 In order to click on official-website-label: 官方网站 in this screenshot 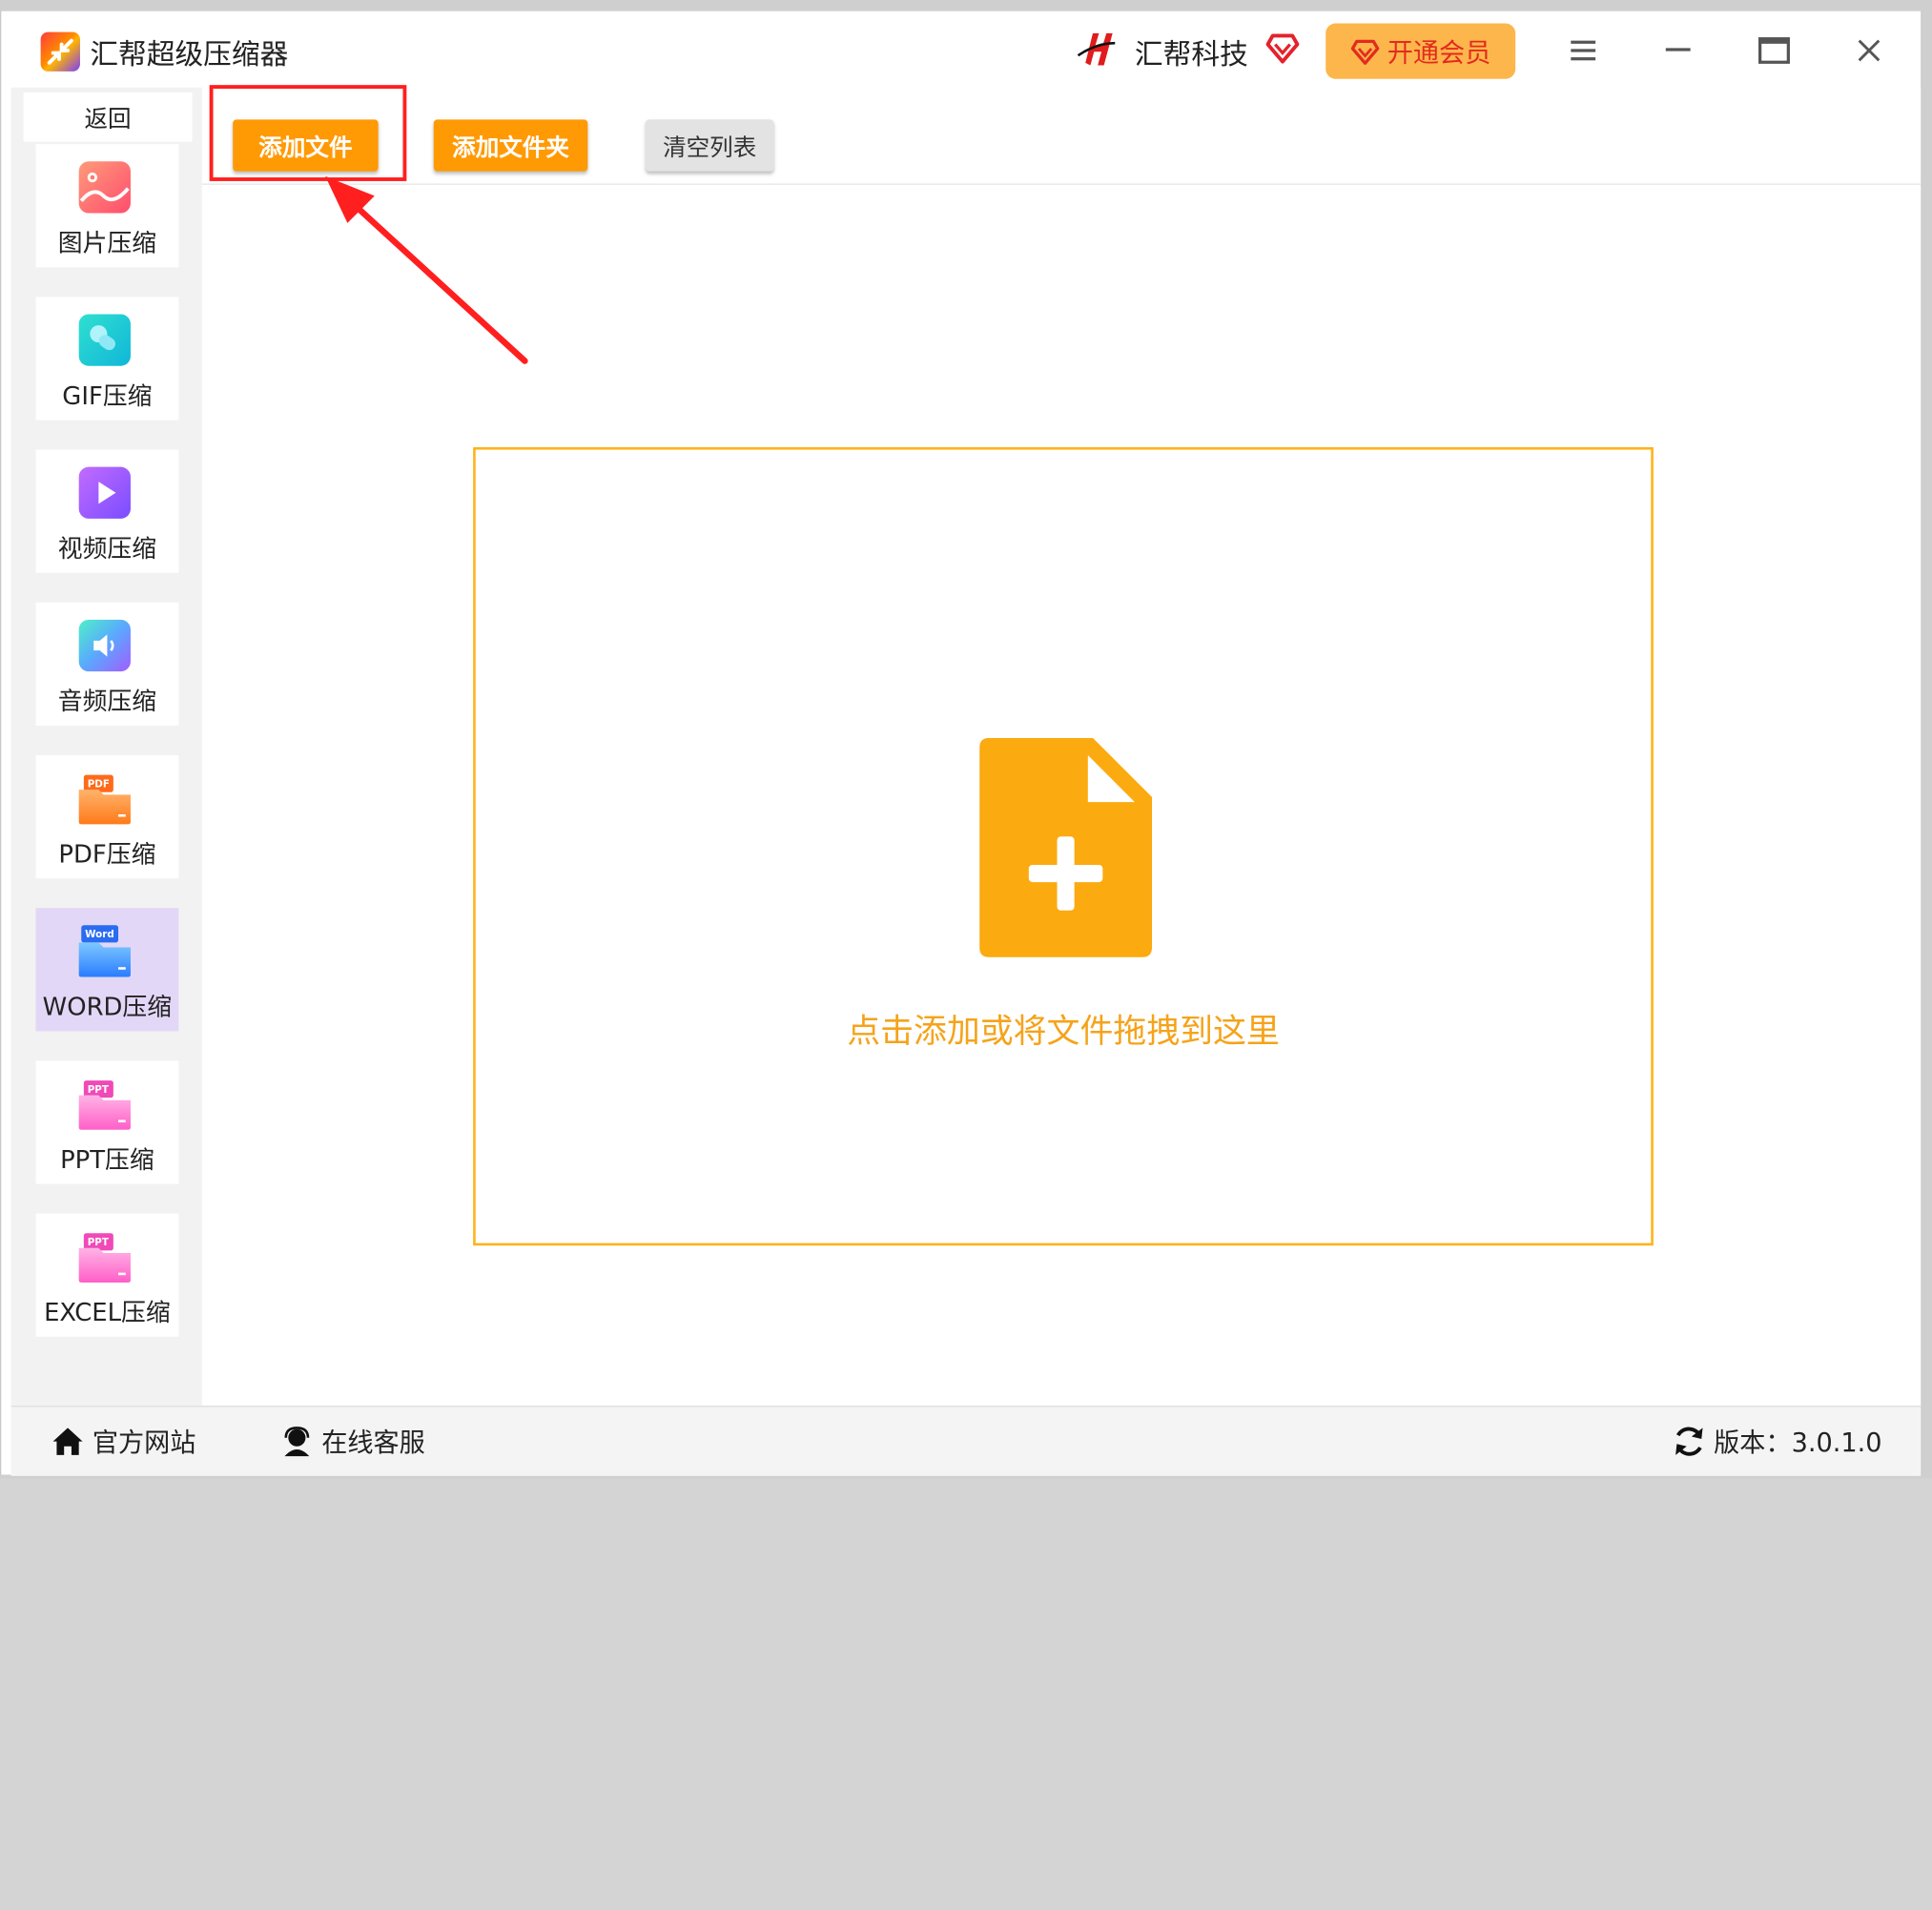, I will do `click(144, 1442)`.